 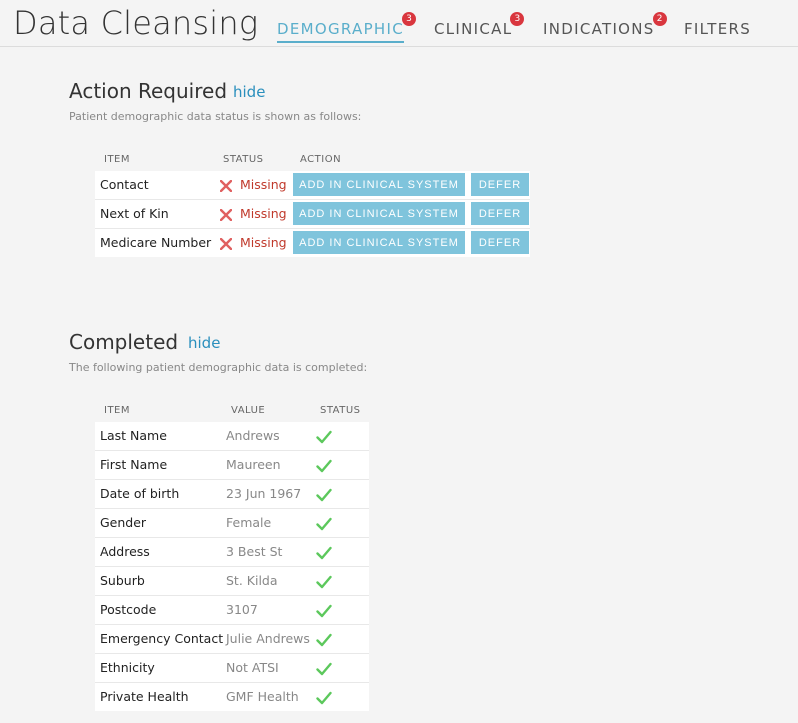 What do you see at coordinates (156, 242) in the screenshot?
I see `row-item: Medicare Number` at bounding box center [156, 242].